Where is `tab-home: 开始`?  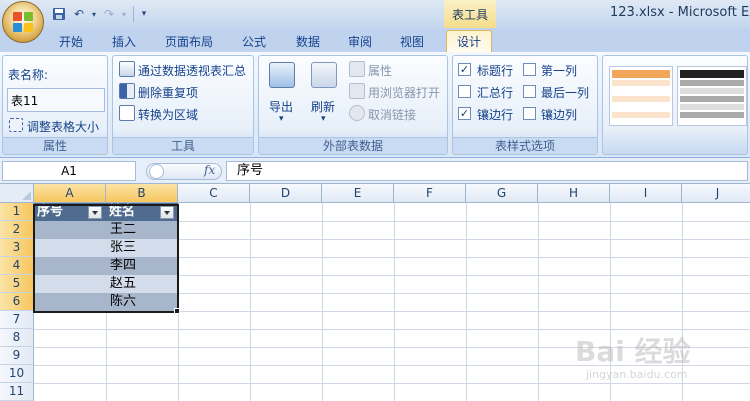 tab-home: 开始 is located at coordinates (71, 41).